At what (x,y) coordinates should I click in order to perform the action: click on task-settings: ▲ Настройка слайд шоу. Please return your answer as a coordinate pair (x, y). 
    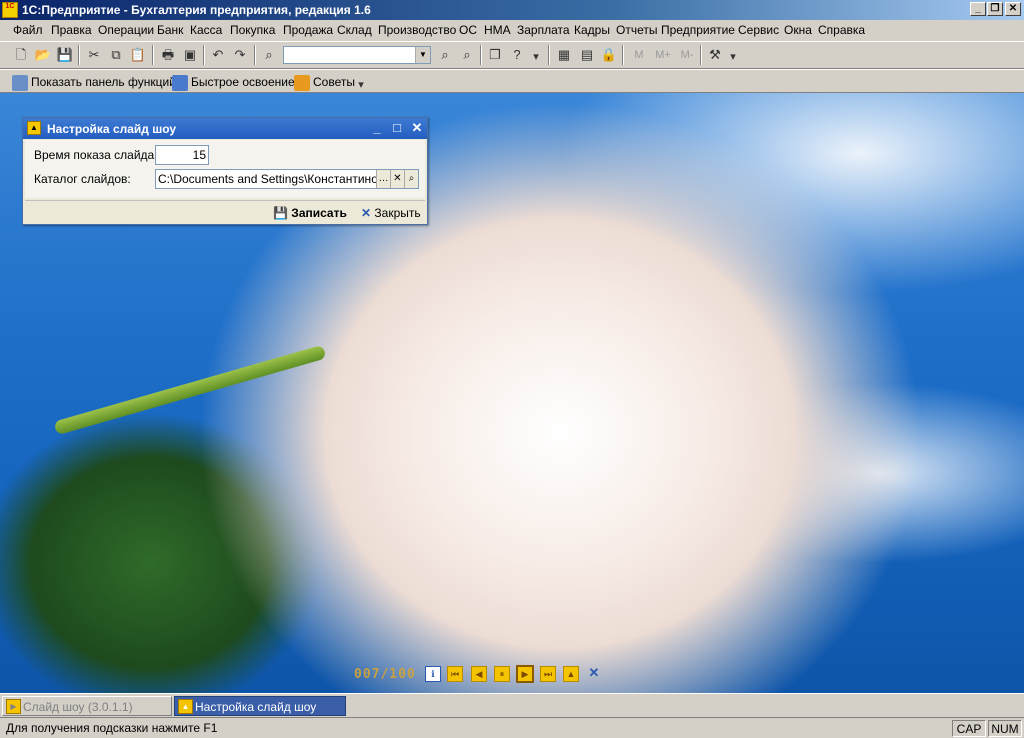
    Looking at the image, I should click on (260, 706).